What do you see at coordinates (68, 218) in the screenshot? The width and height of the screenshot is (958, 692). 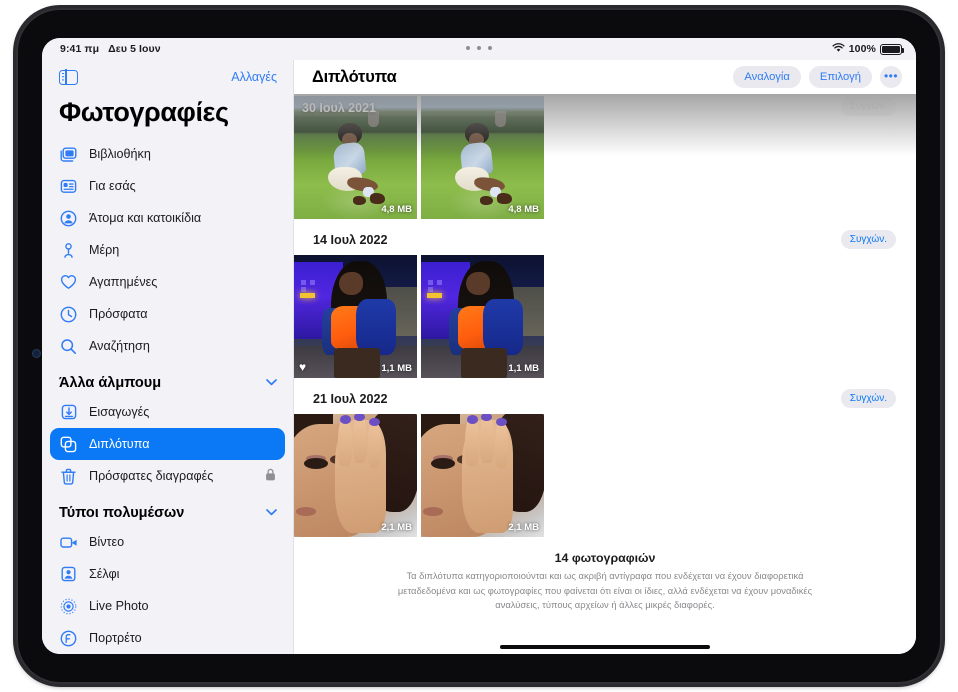 I see `person-circle-icon` at bounding box center [68, 218].